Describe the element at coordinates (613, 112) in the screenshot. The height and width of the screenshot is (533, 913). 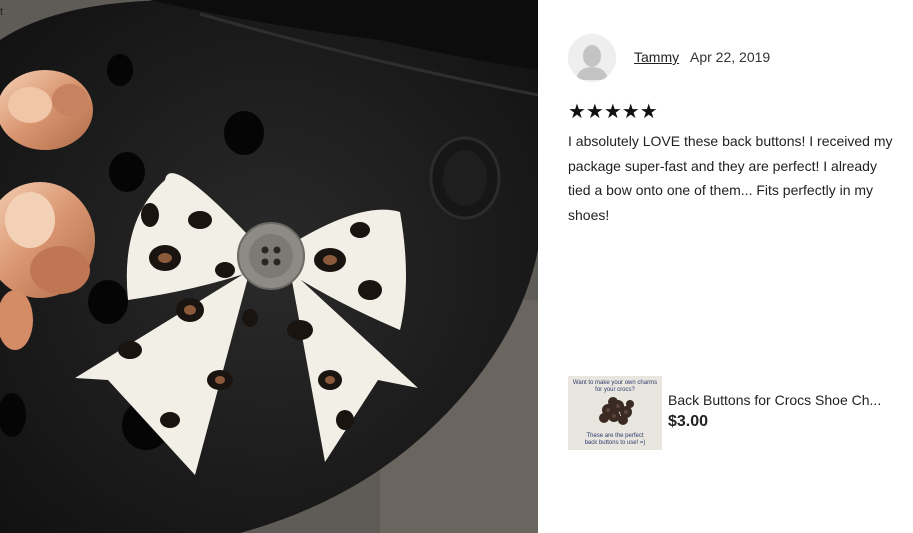
I see `star-rating: ★★★★★` at that location.